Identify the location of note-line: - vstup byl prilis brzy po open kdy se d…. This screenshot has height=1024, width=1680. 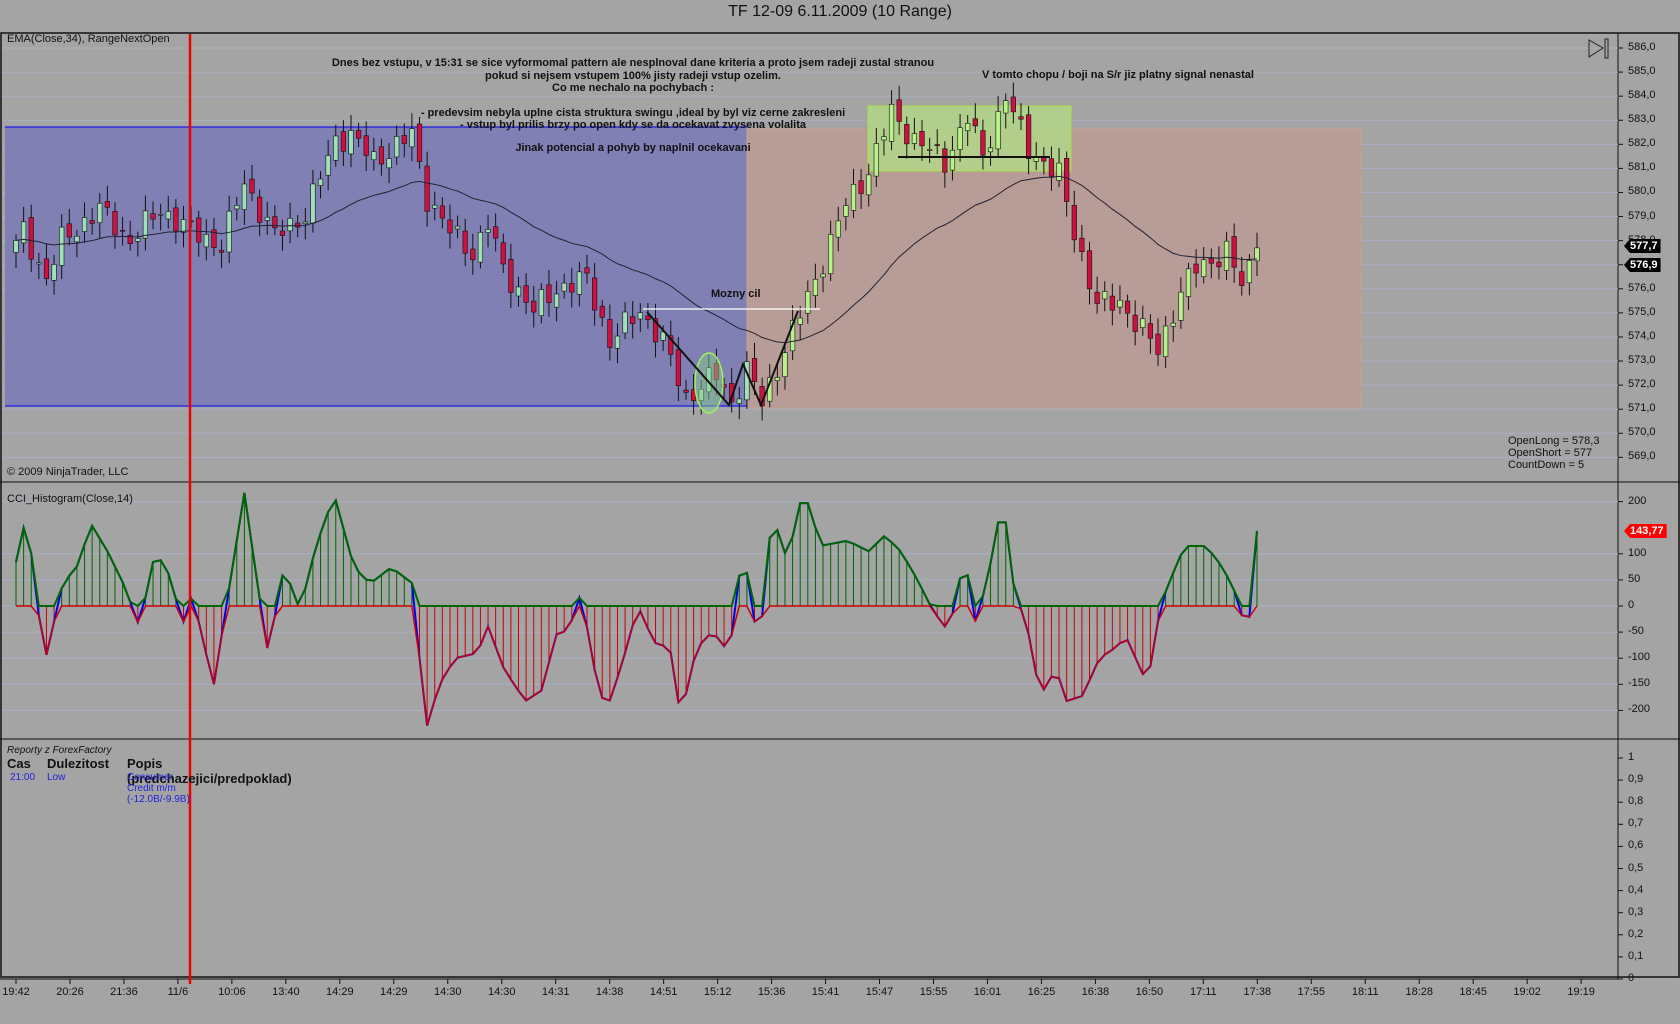
(632, 125).